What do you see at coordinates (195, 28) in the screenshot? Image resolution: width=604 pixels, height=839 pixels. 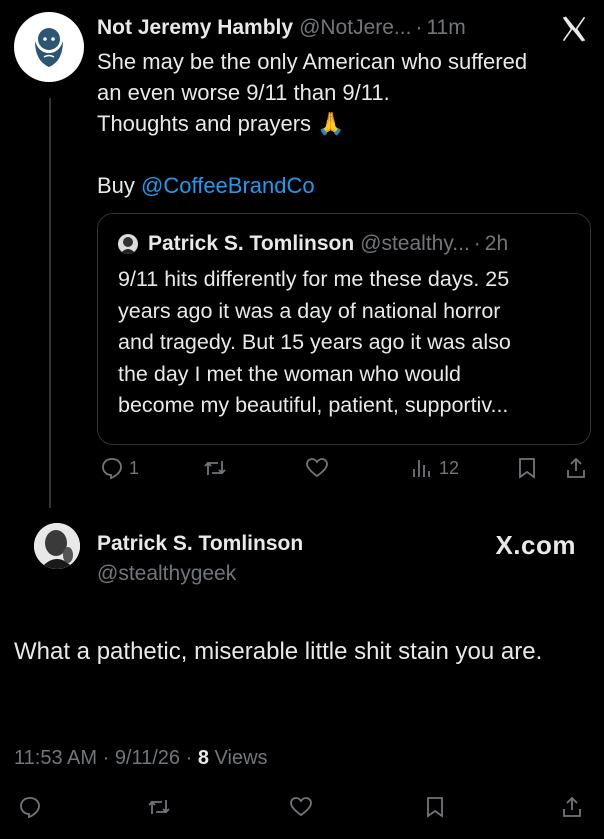 I see `display-name: Not Jeremy Hambly` at bounding box center [195, 28].